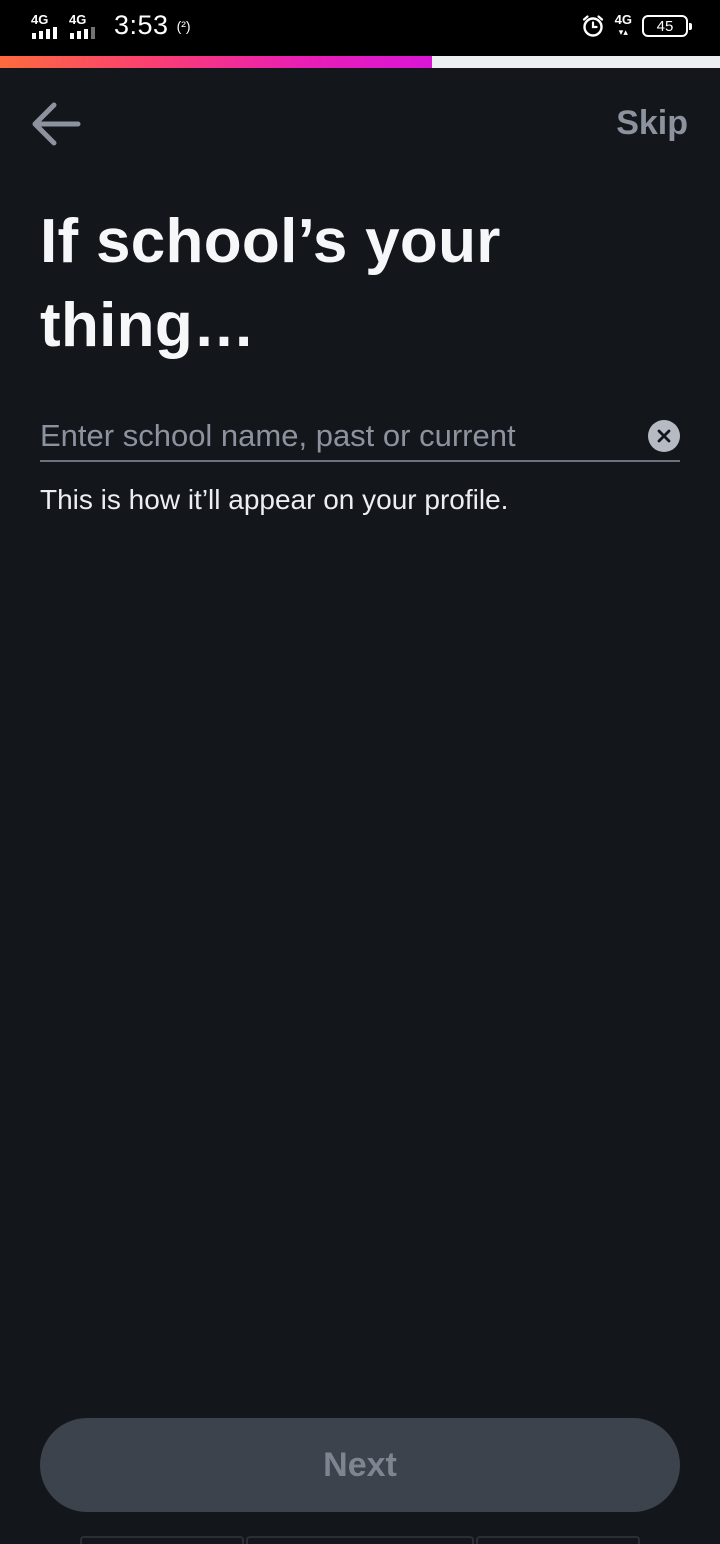  I want to click on arrow-left-icon, so click(56, 124).